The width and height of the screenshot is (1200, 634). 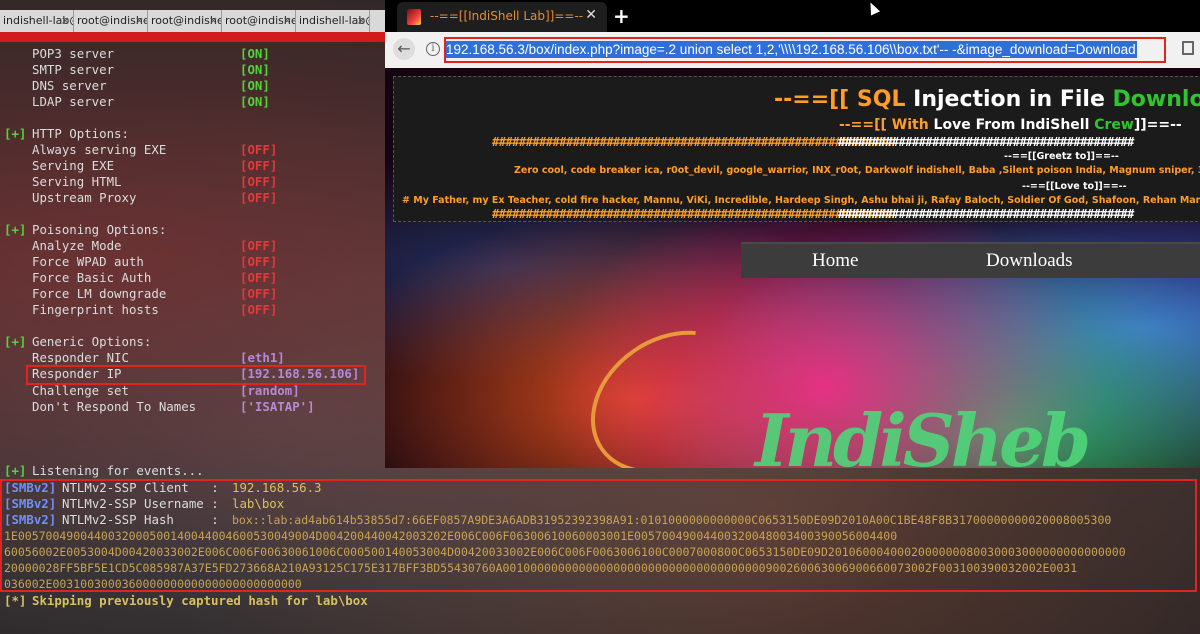 I want to click on nav-home: Home, so click(x=835, y=261).